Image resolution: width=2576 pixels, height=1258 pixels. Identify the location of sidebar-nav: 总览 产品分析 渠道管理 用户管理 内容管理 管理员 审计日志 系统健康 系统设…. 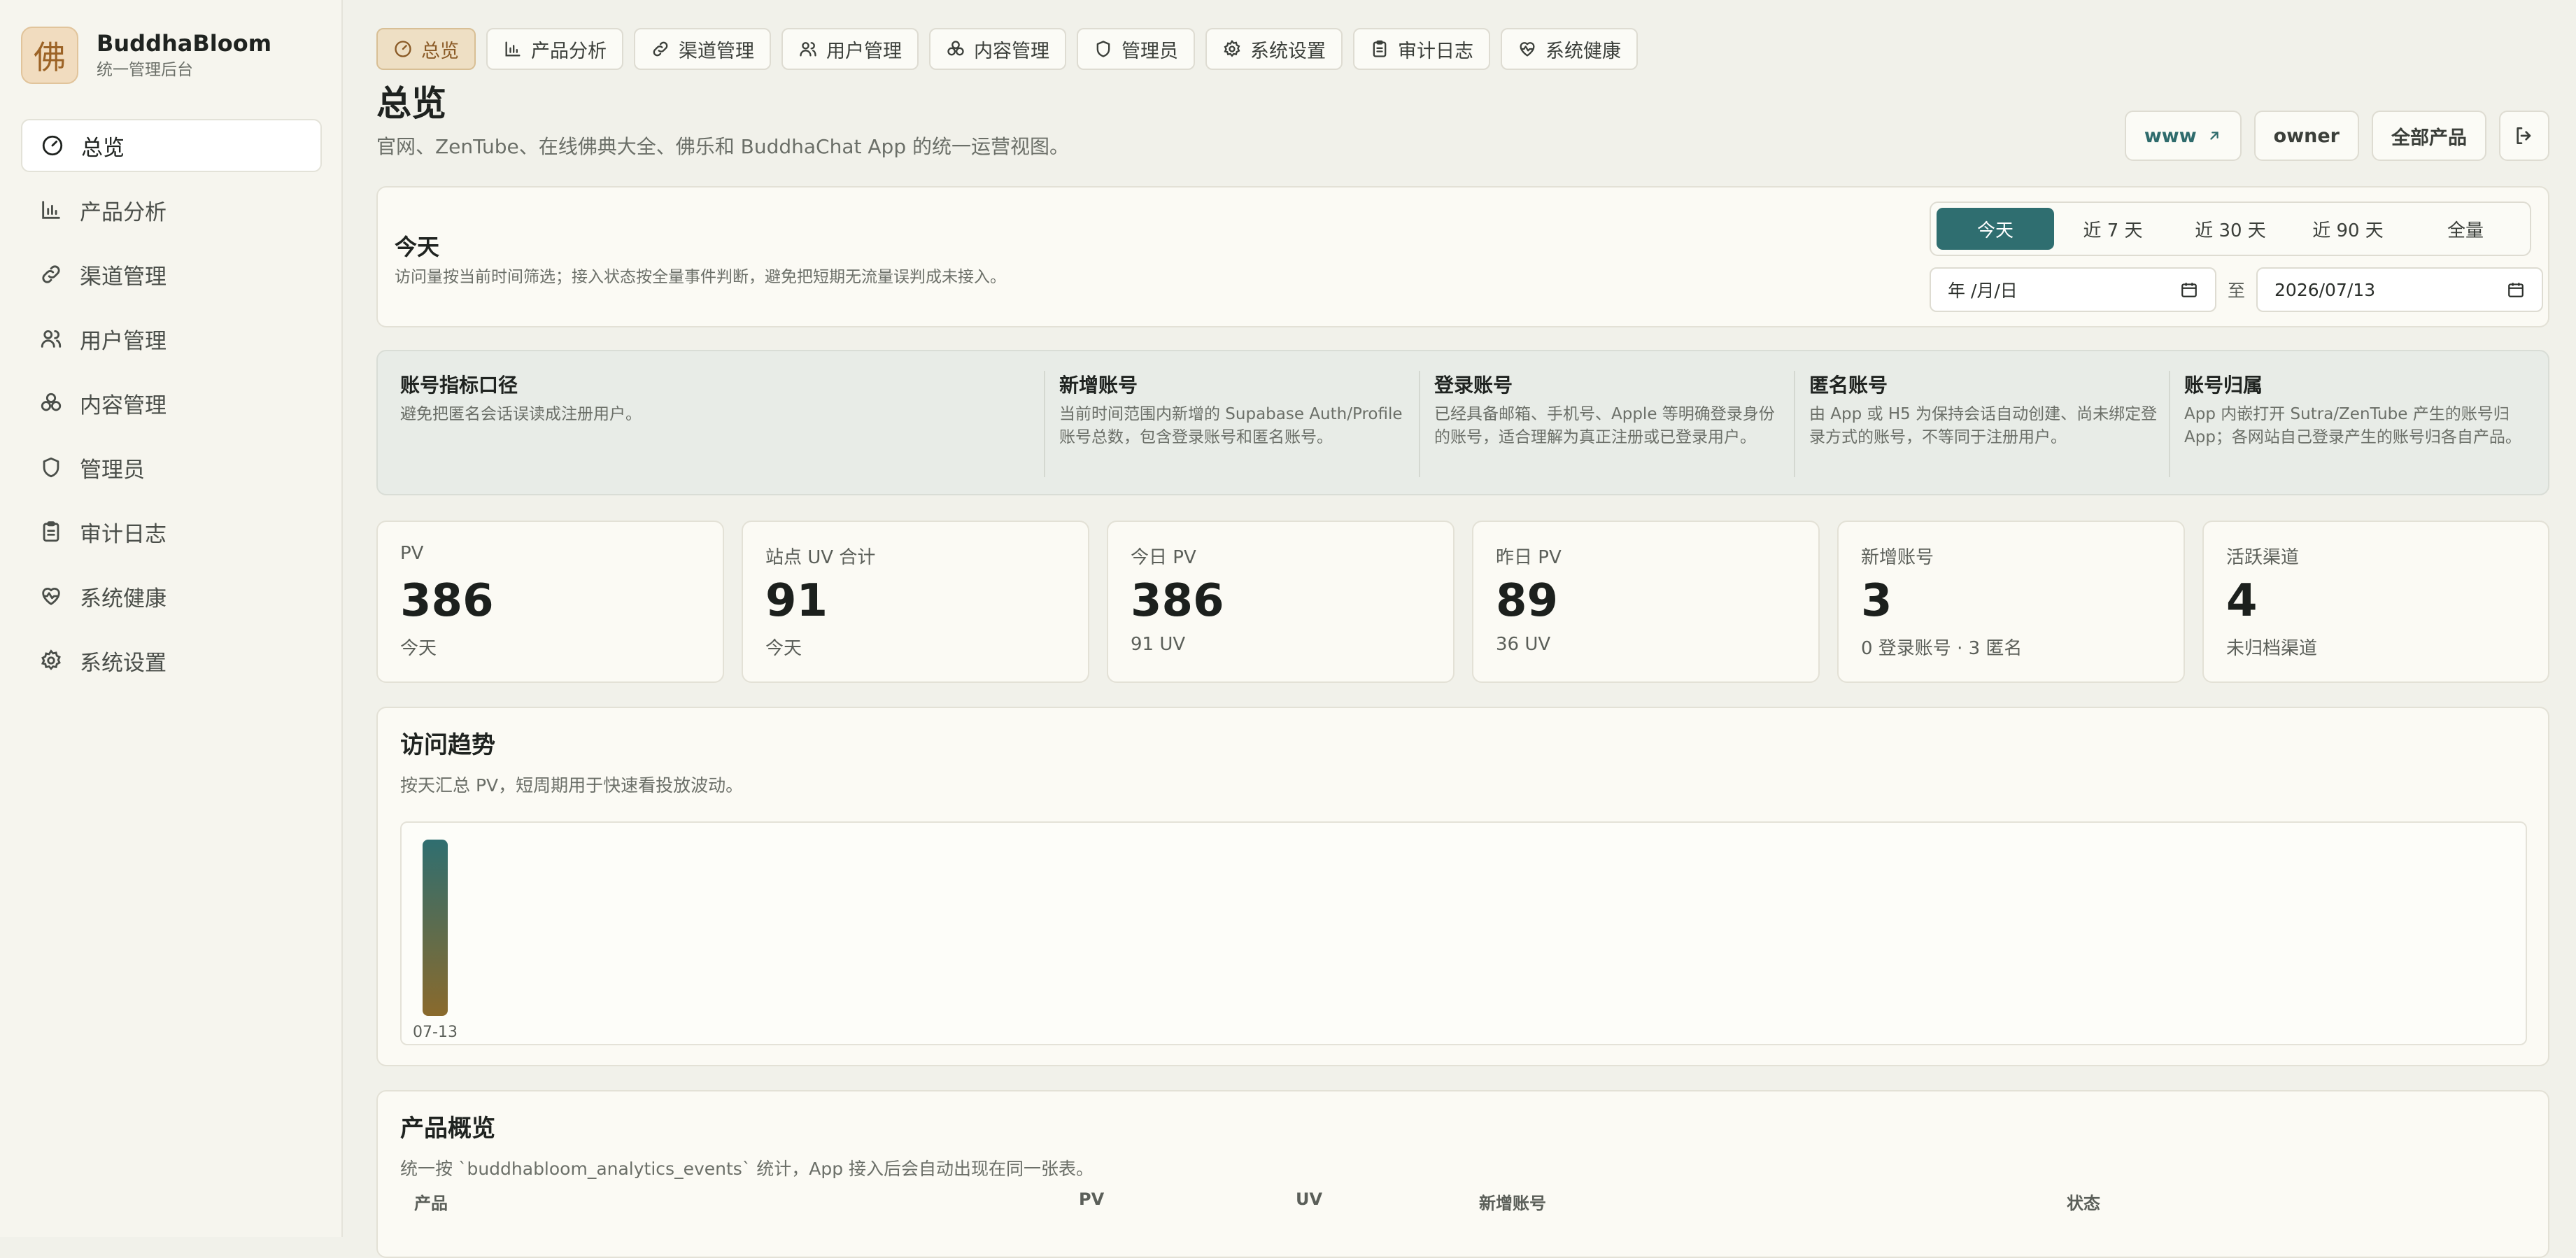
(171, 408).